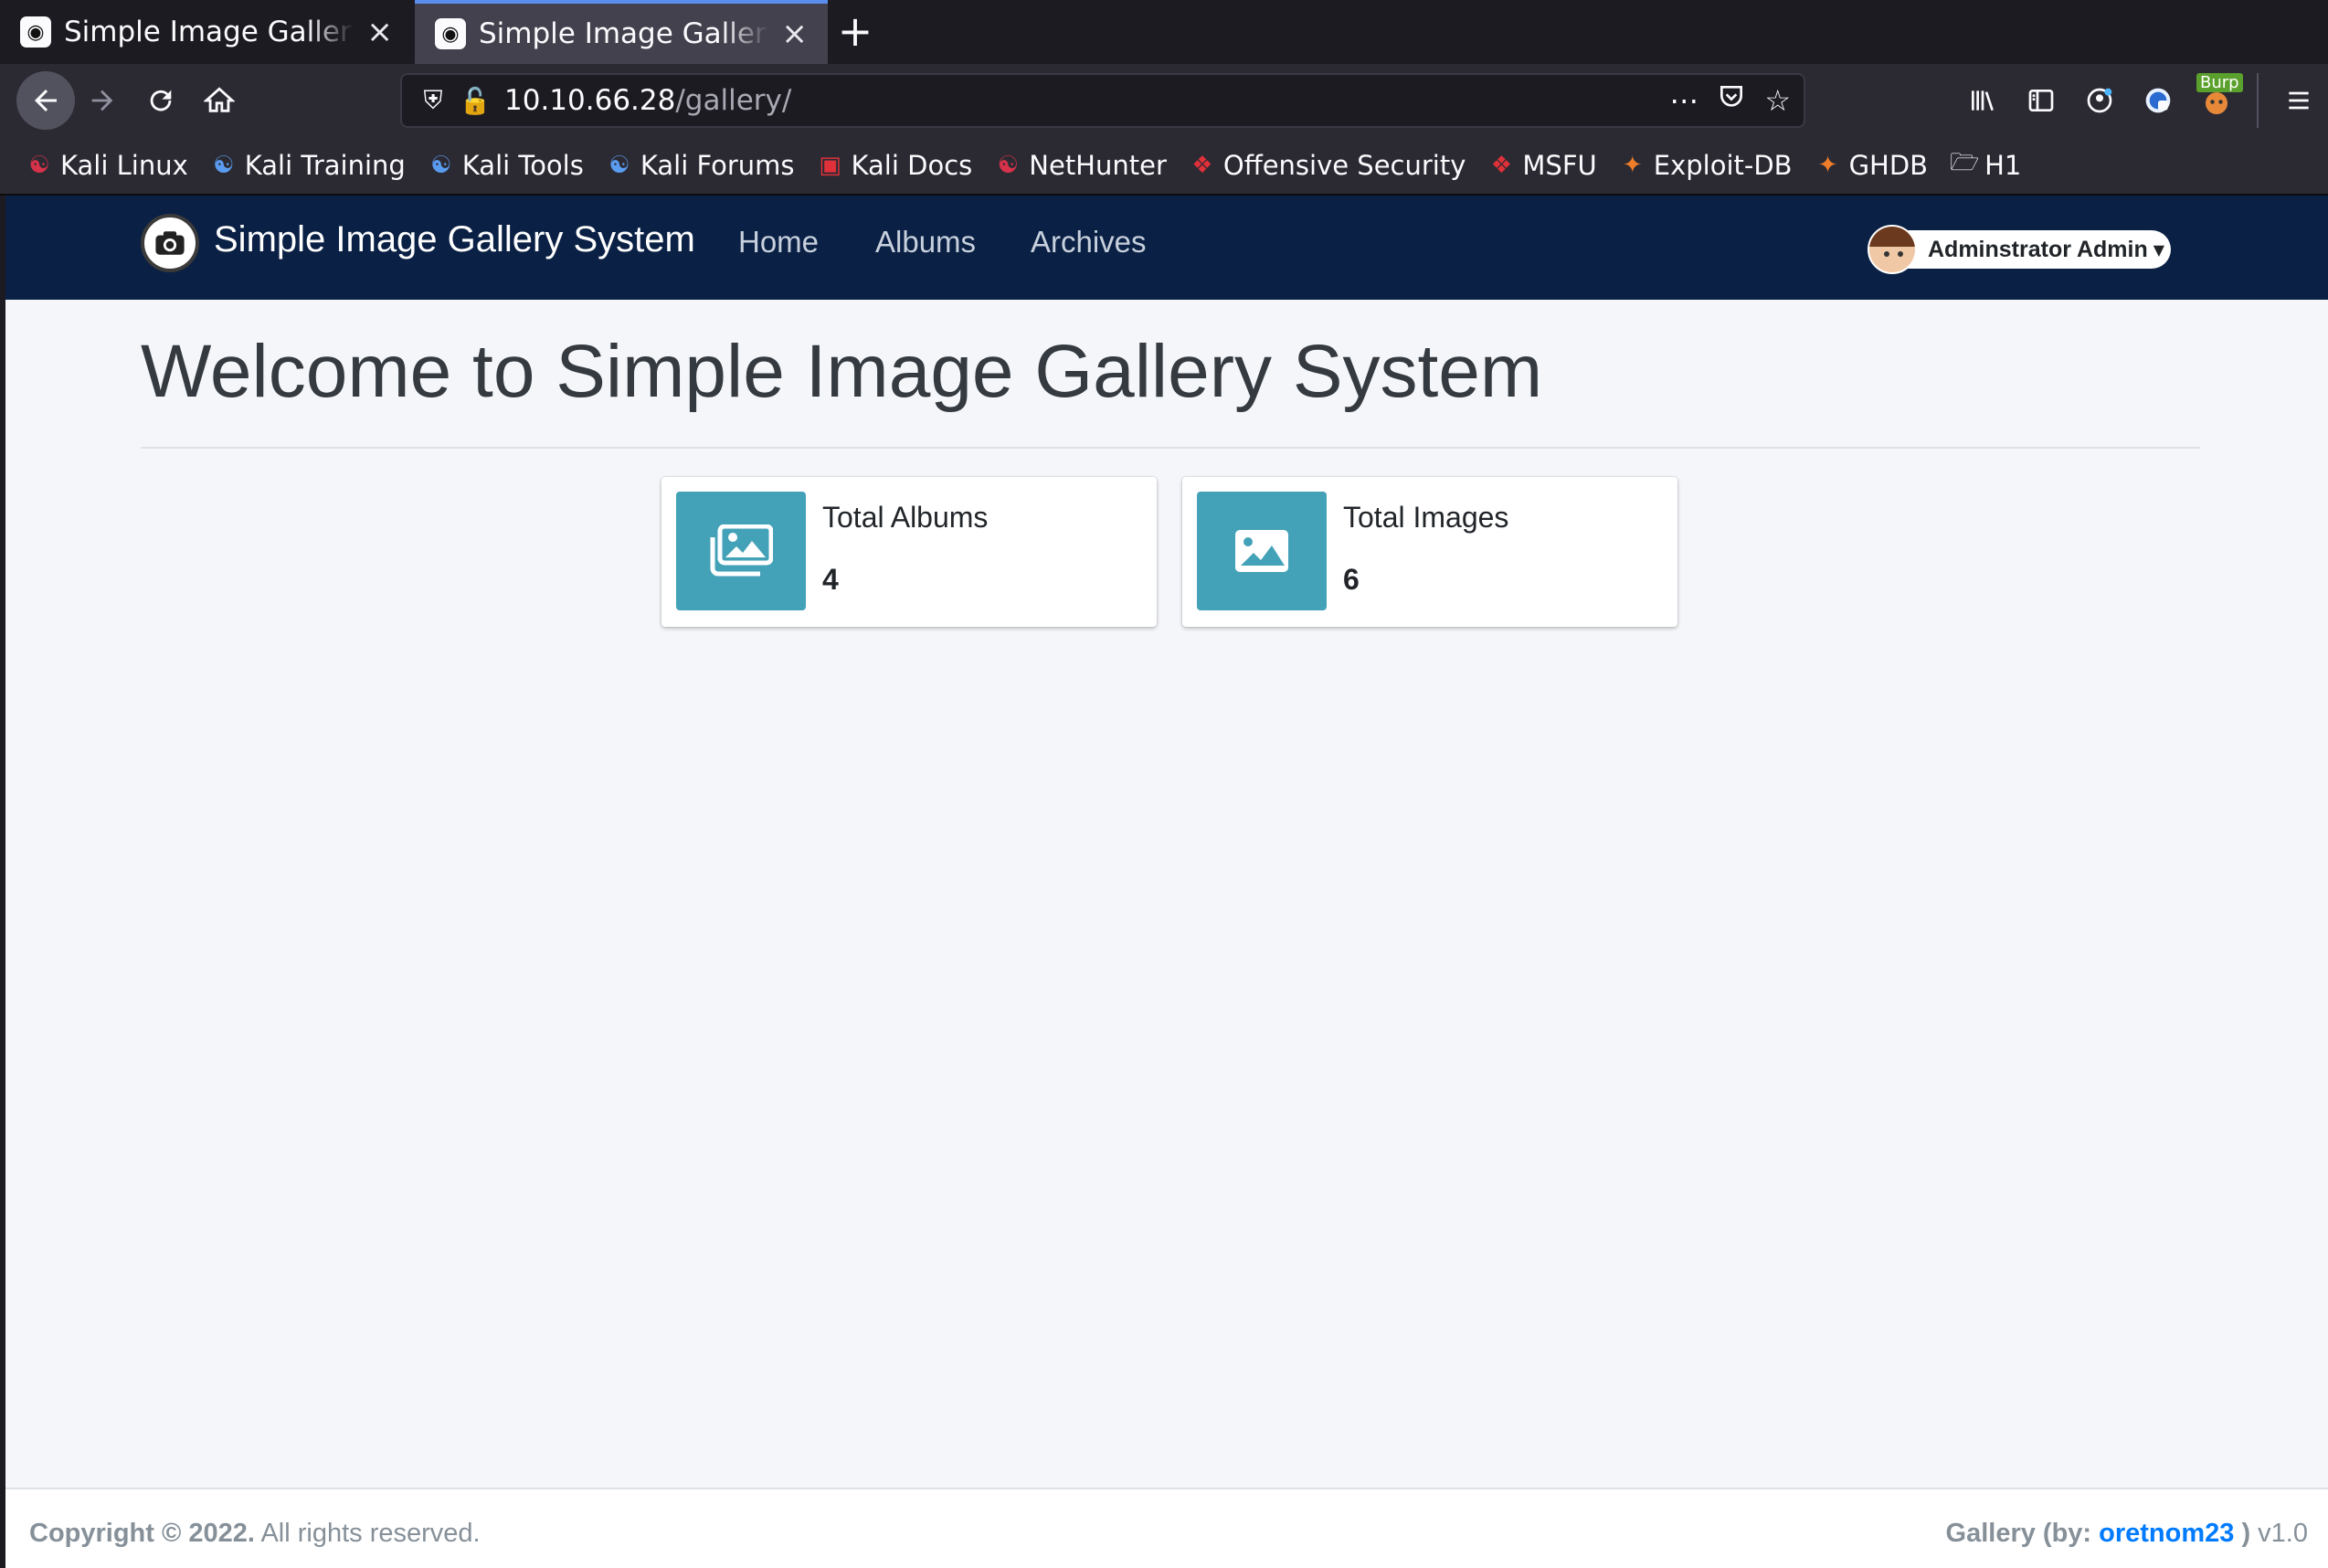  Describe the element at coordinates (2166, 1534) in the screenshot. I see `author-link: oretnom23` at that location.